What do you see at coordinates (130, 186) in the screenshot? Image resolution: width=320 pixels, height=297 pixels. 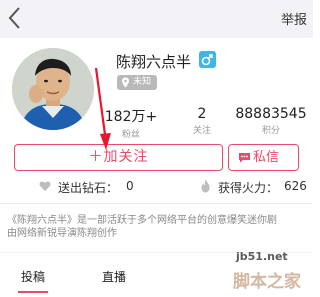 I see `diamond-value: 0` at bounding box center [130, 186].